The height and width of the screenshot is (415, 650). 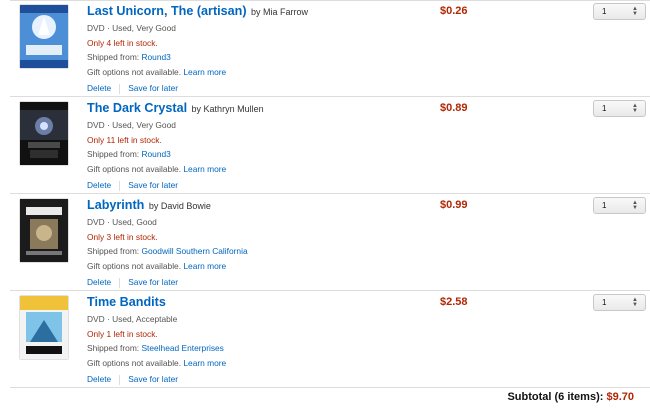 What do you see at coordinates (122, 42) in the screenshot?
I see `stock-status: Only 4 left in stock.` at bounding box center [122, 42].